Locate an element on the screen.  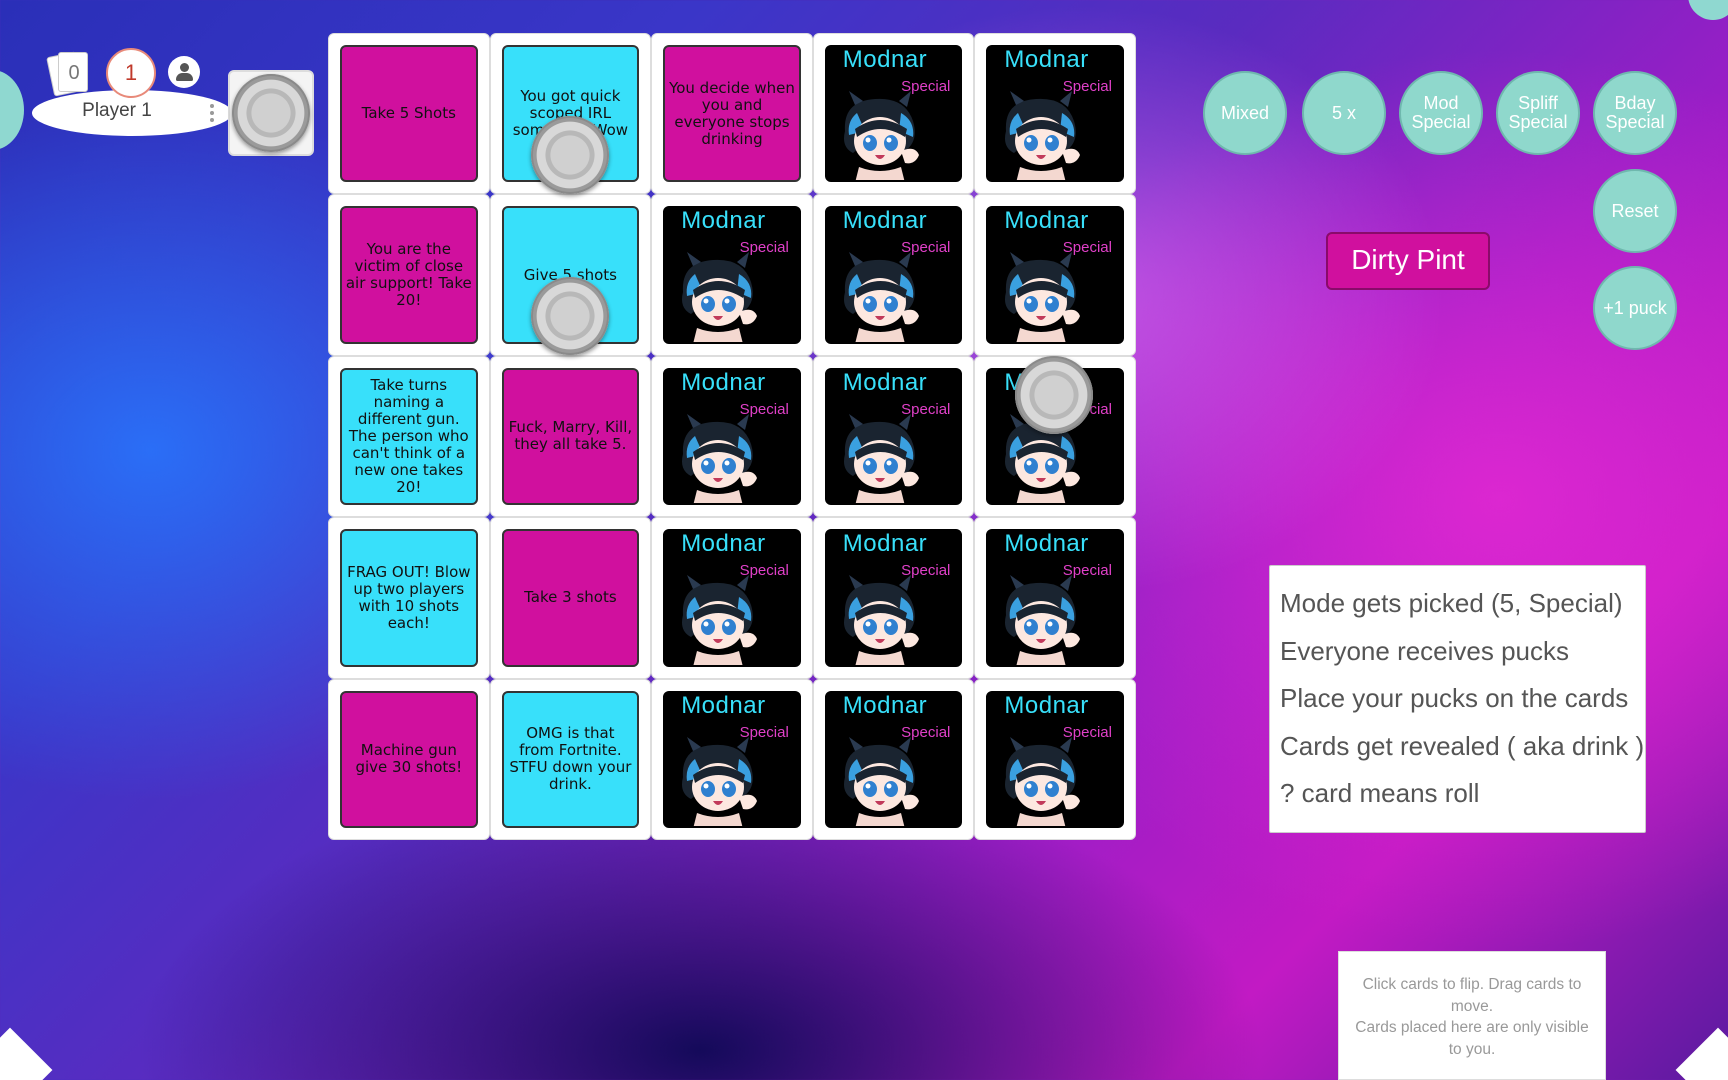
card-magenta: Fuck, Marry, Kill, they all take 5. is located at coordinates (570, 436).